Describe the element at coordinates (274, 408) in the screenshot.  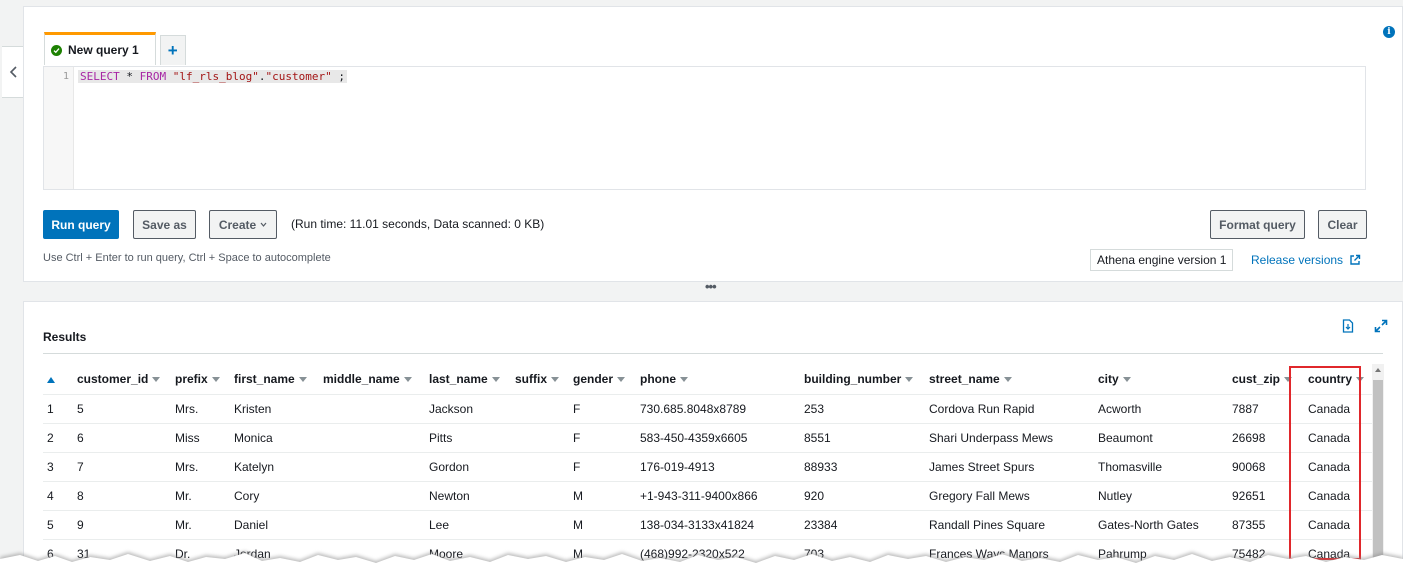
I see `table-cell: Kristen` at that location.